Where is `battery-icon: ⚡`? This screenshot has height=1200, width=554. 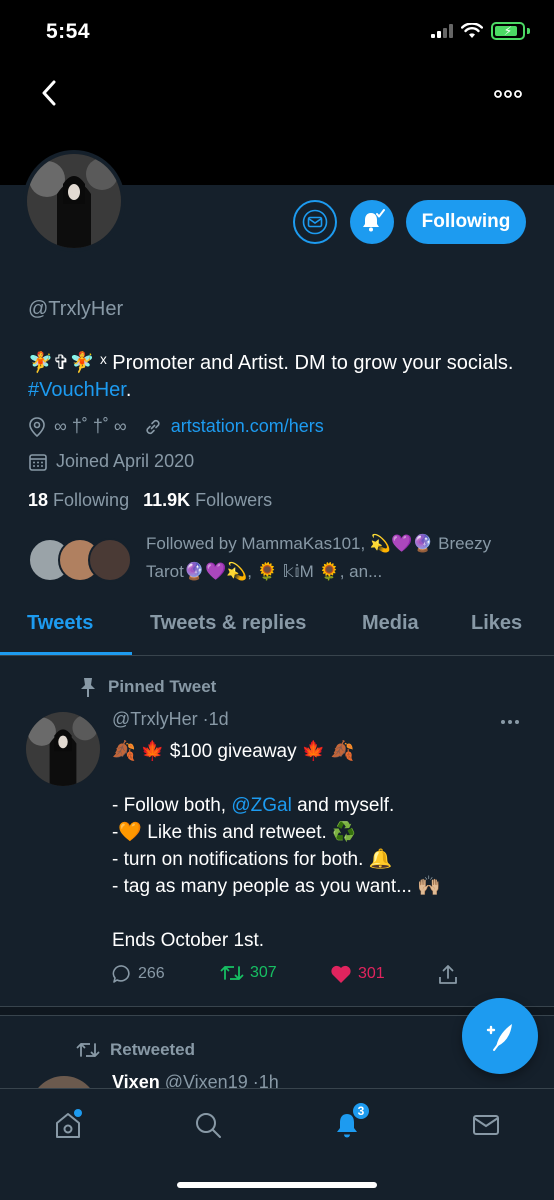
battery-icon: ⚡ is located at coordinates (508, 31).